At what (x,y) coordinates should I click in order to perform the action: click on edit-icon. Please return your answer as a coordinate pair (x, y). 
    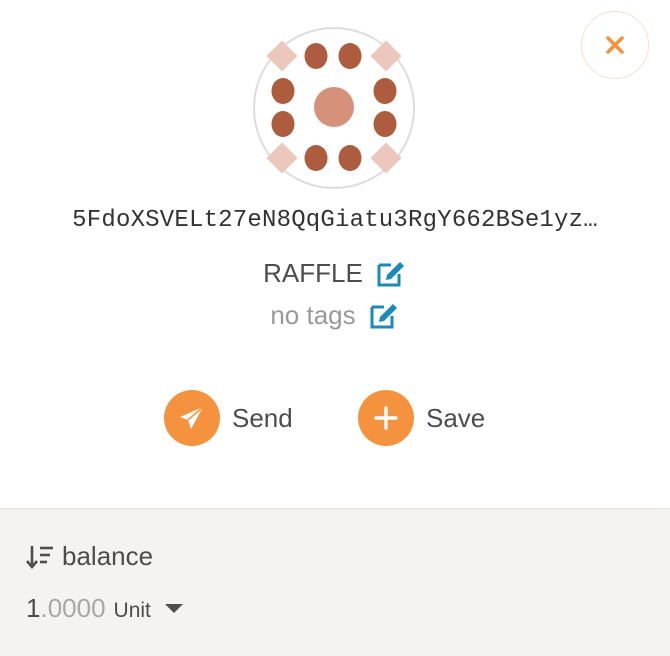
    Looking at the image, I should click on (391, 273).